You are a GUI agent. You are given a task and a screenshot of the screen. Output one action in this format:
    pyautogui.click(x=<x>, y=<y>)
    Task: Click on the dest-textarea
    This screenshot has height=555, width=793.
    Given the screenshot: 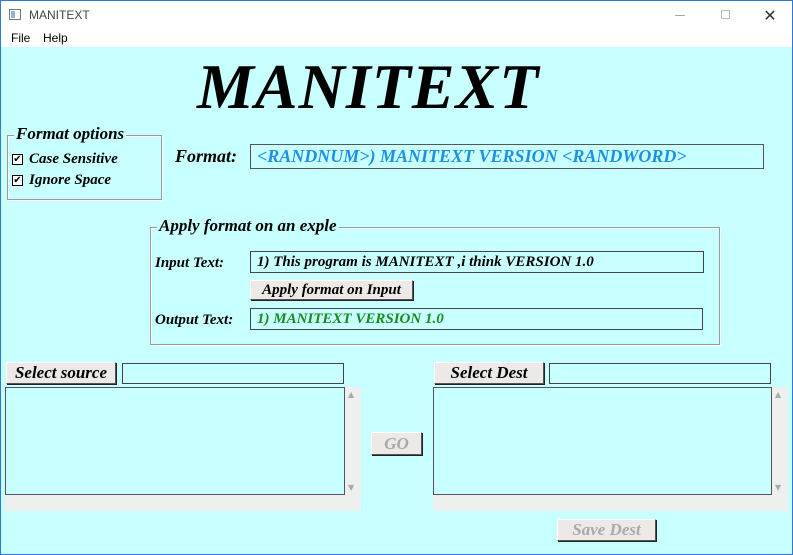 What is the action you would take?
    pyautogui.click(x=602, y=441)
    